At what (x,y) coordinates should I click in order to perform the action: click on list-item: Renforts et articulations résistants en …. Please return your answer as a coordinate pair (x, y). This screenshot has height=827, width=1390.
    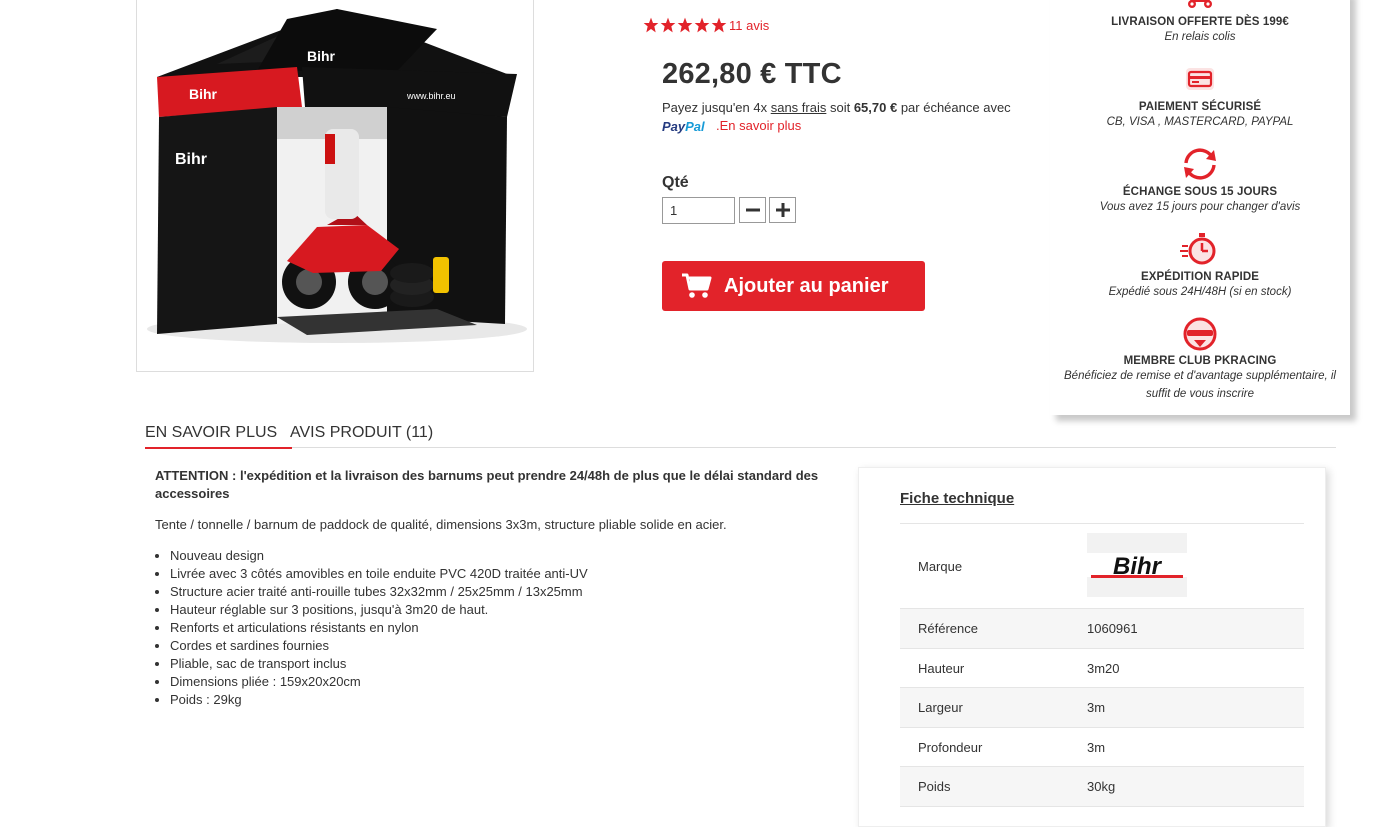
    Looking at the image, I should click on (379, 628).